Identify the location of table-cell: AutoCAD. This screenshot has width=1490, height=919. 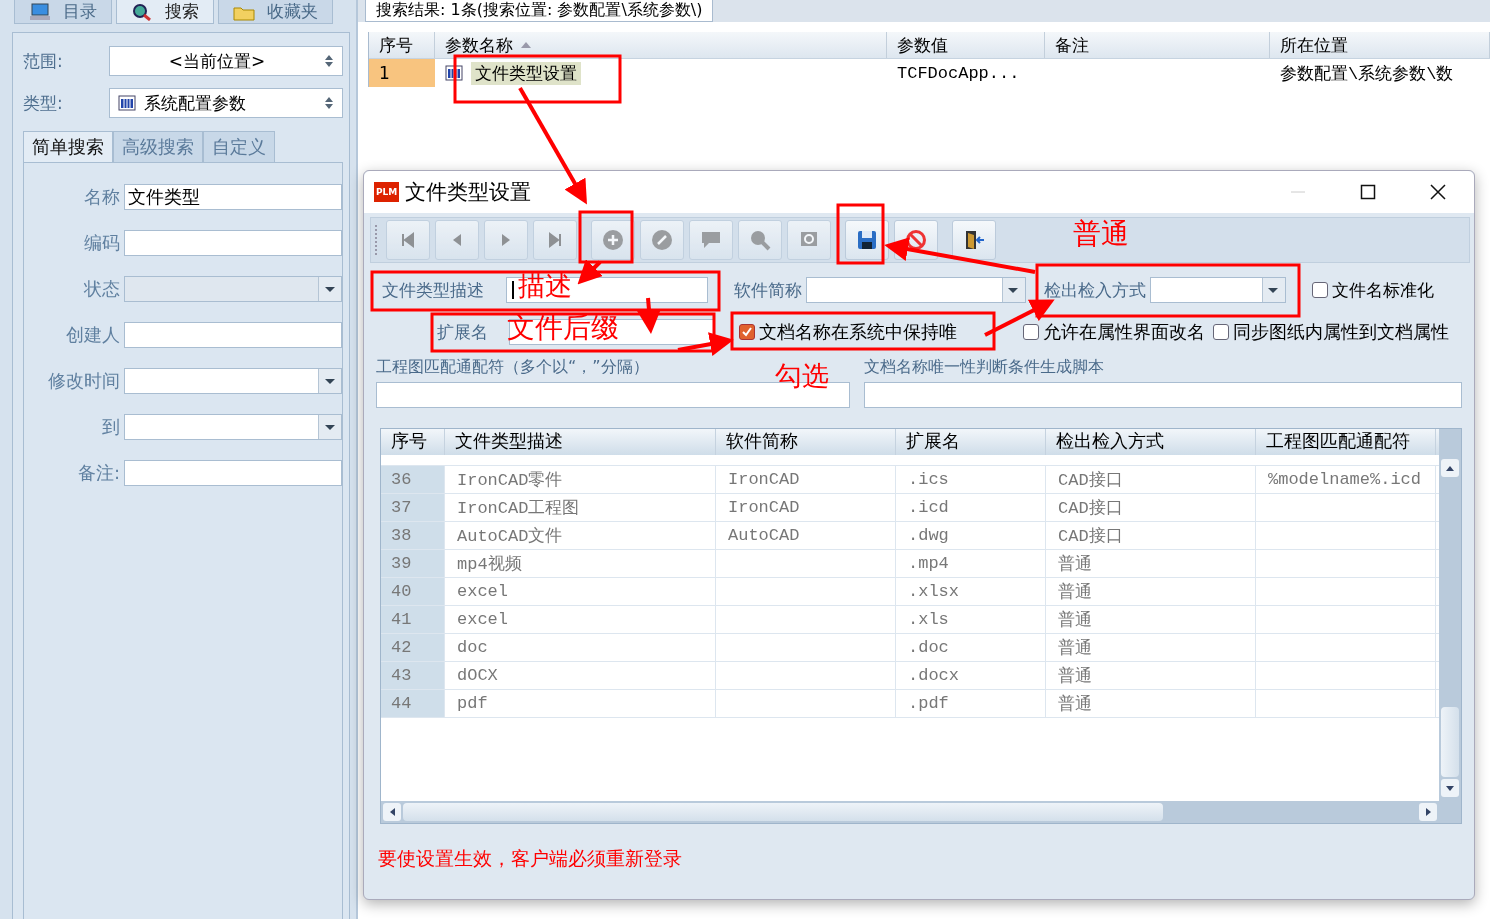
(764, 535).